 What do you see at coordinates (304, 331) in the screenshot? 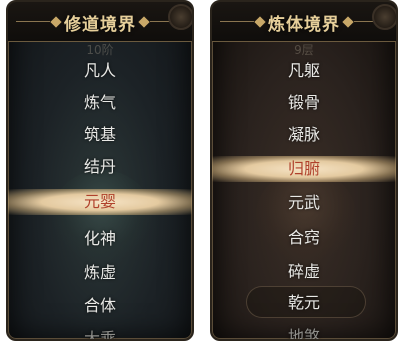
I see `realm-item: 地煞` at bounding box center [304, 331].